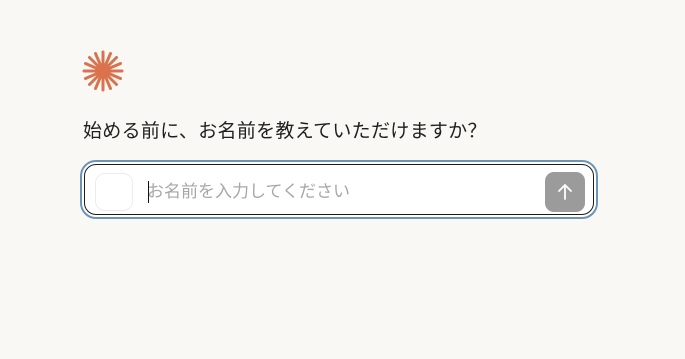  I want to click on send-button, so click(565, 192).